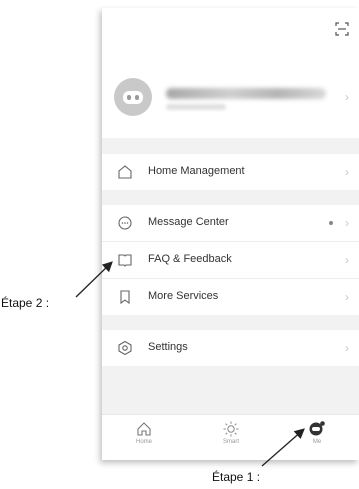 The image size is (359, 489). Describe the element at coordinates (236, 477) in the screenshot. I see `annotation-step1: Étape 1 :` at that location.